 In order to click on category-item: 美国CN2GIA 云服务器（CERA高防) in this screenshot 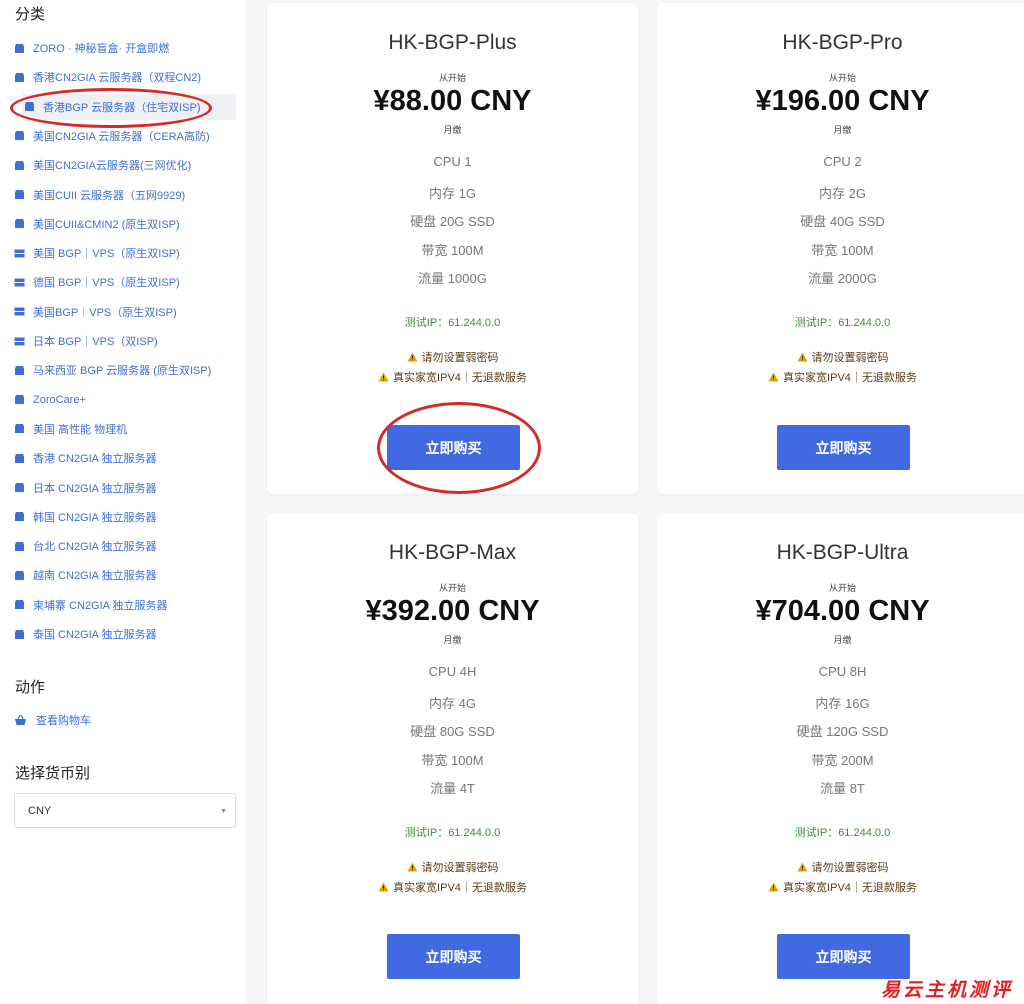, I will do `click(124, 136)`.